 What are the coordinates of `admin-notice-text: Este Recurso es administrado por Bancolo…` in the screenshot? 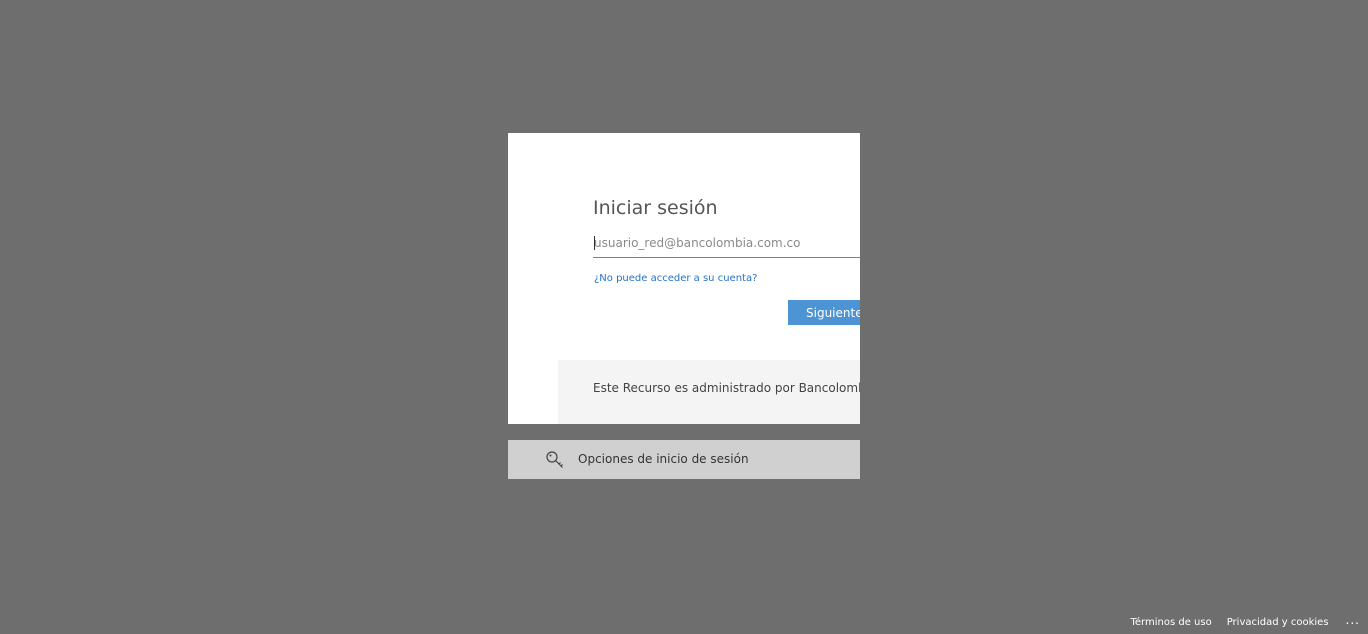 It's located at (726, 388).